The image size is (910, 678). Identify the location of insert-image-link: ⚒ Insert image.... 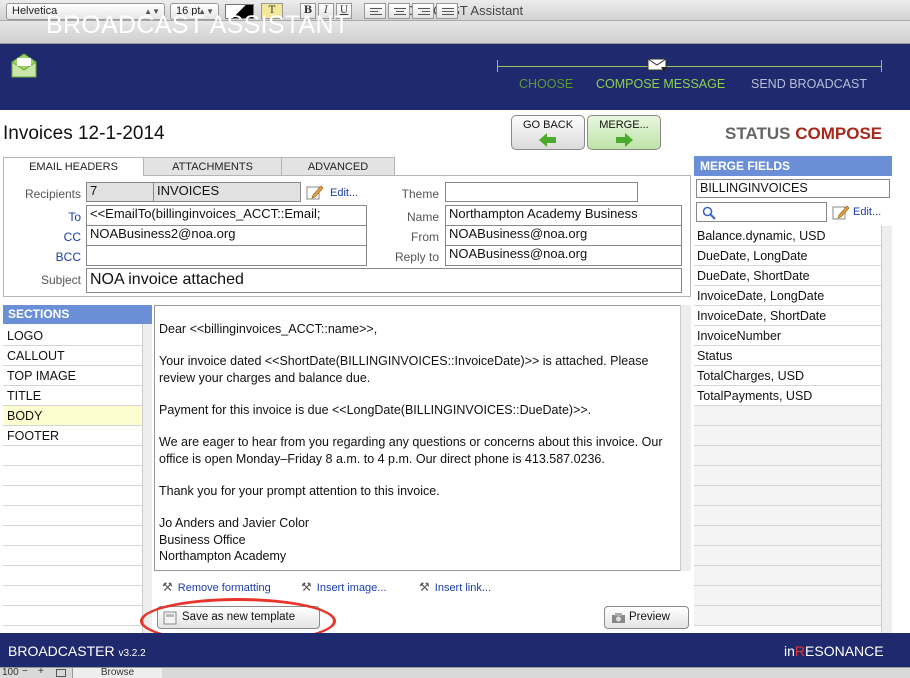
(343, 587).